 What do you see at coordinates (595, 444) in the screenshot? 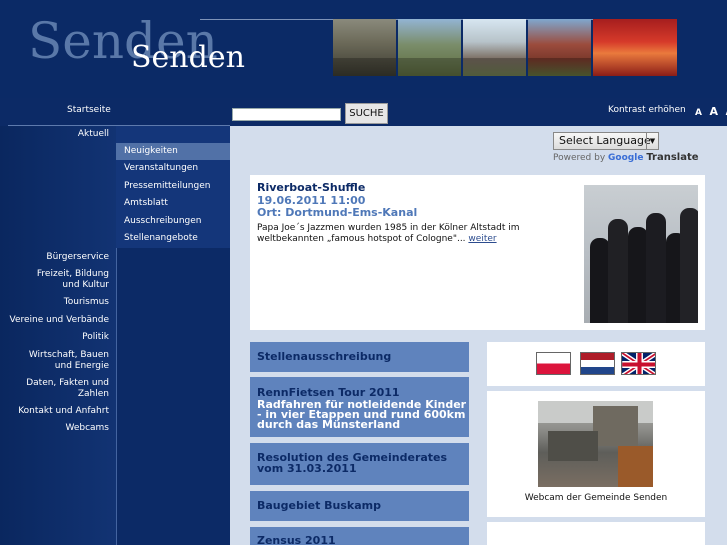
I see `webcam-image` at bounding box center [595, 444].